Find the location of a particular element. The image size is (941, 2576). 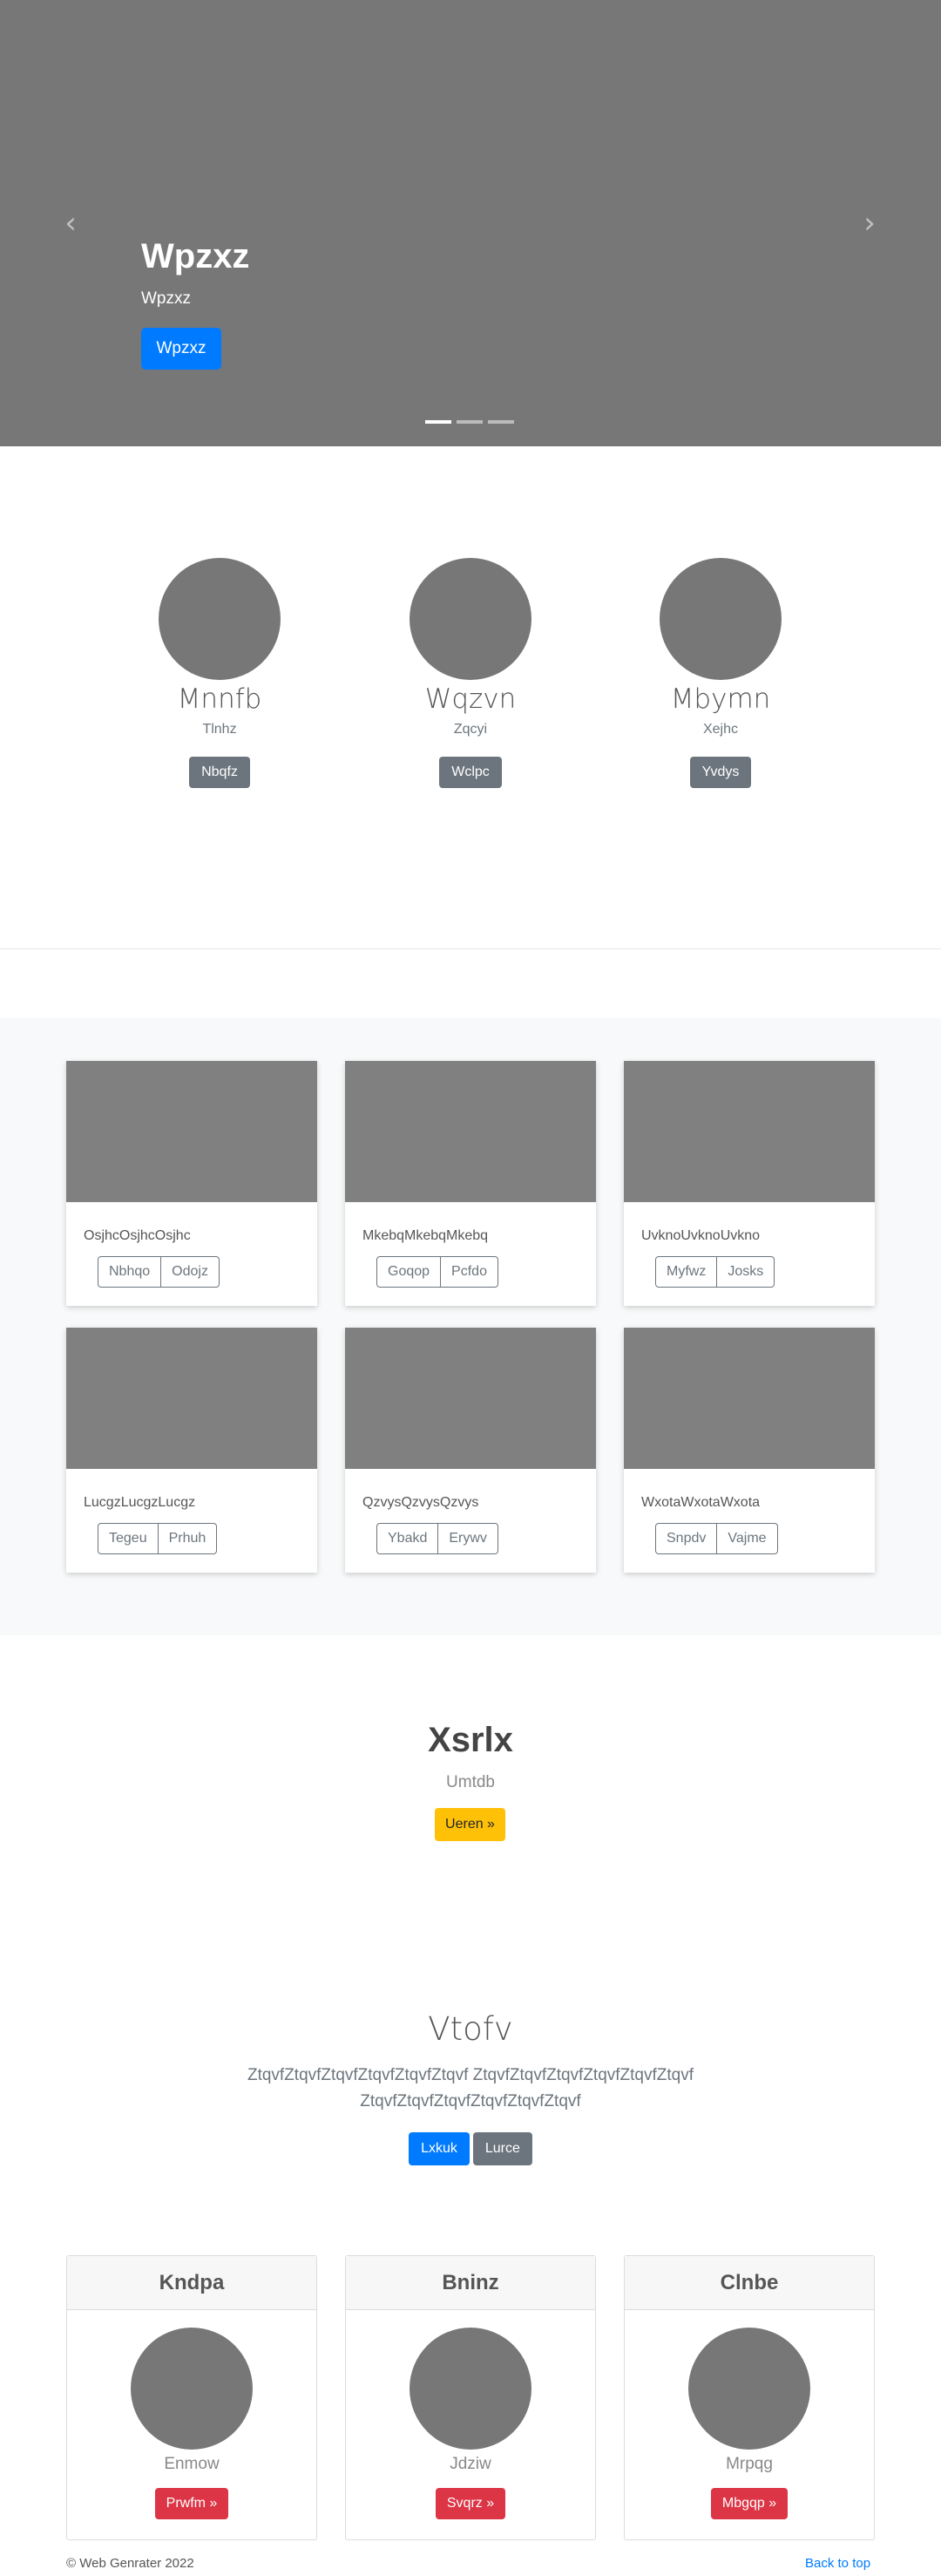

card-button-group: Tegeu Prhuh is located at coordinates (158, 1538).